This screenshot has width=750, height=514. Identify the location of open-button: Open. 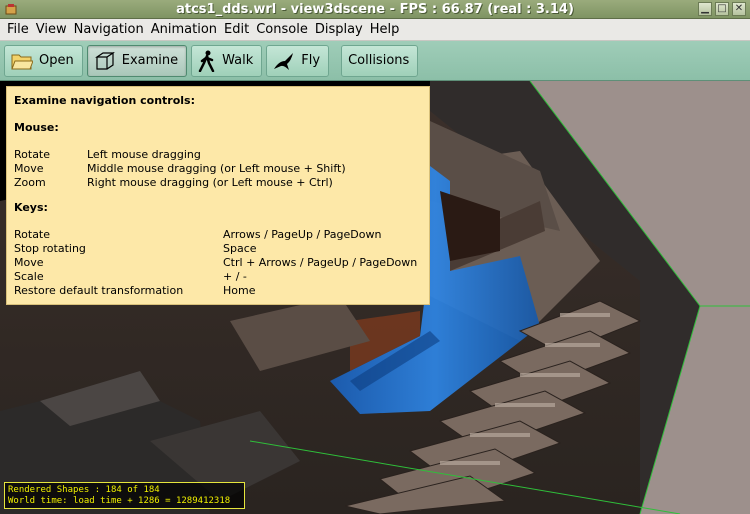
(43, 60).